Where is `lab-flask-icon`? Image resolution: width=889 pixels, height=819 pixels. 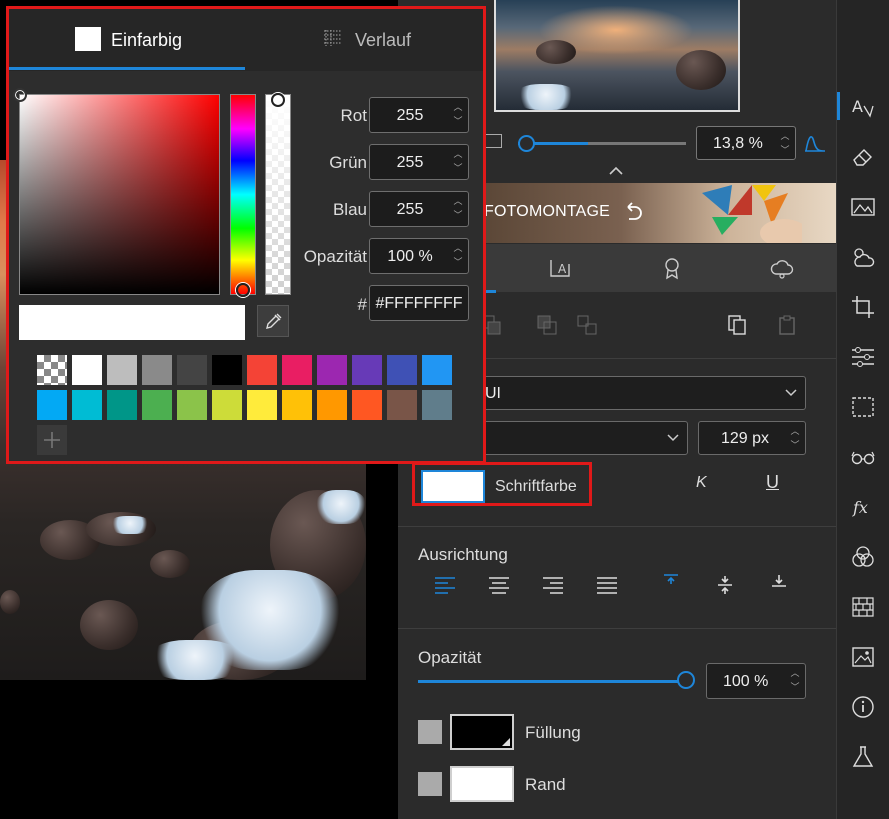
lab-flask-icon is located at coordinates (863, 757).